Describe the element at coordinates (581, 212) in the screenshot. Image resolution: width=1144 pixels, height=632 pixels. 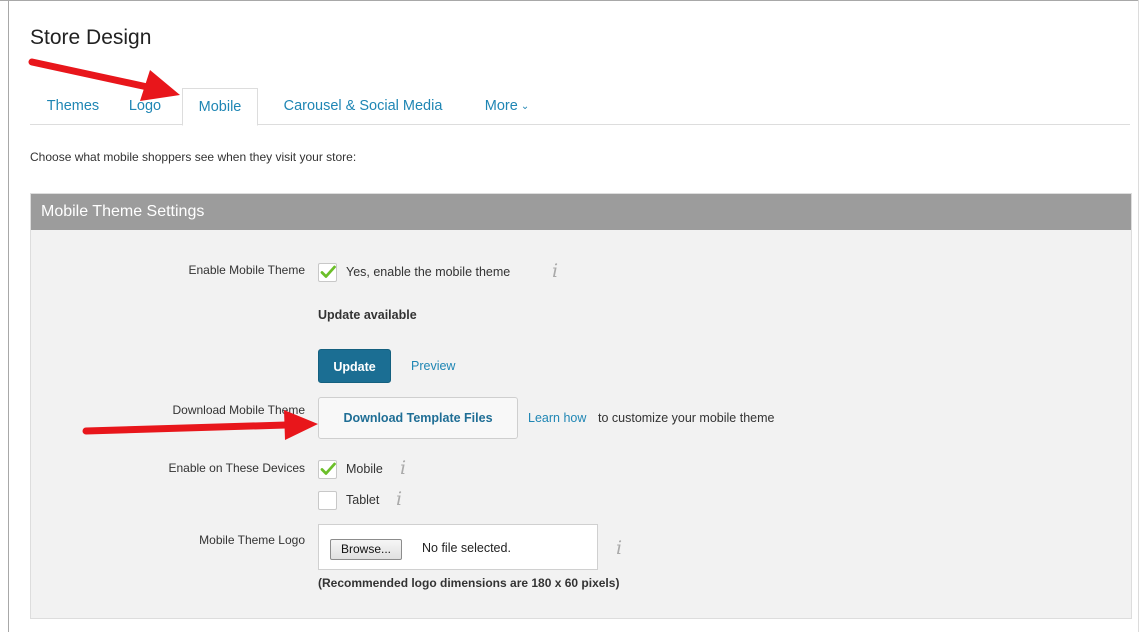
I see `panel-title: Mobile Theme Settings` at that location.